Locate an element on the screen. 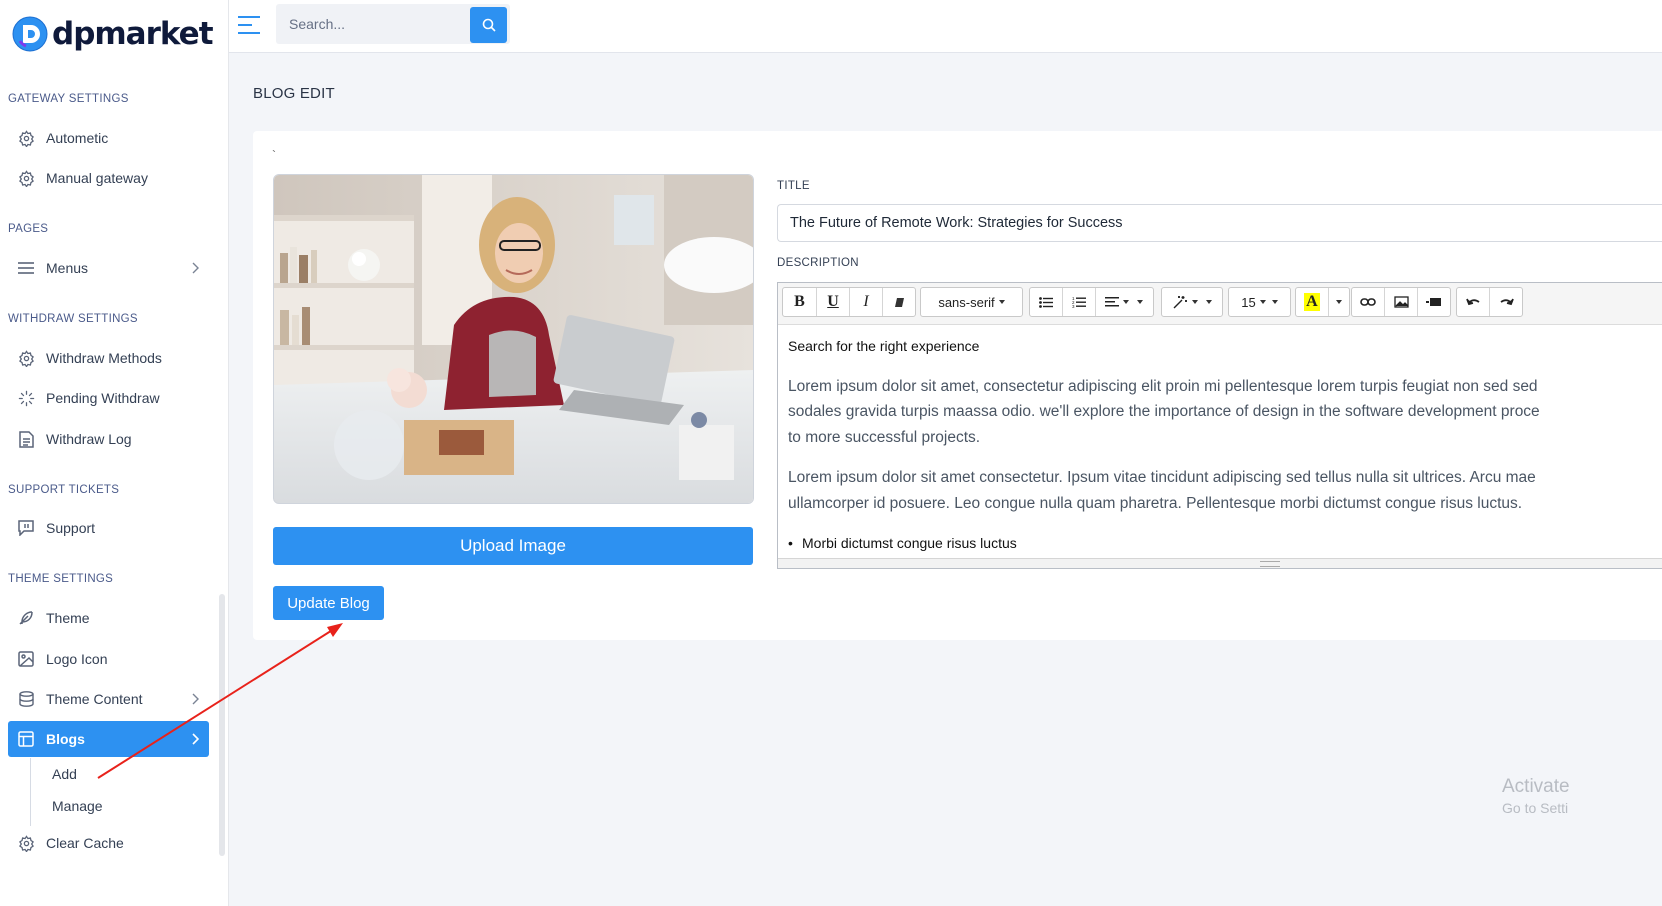 Image resolution: width=1662 pixels, height=906 pixels. sidebar-item-withdraw-methods: Withdraw Methods is located at coordinates (108, 358).